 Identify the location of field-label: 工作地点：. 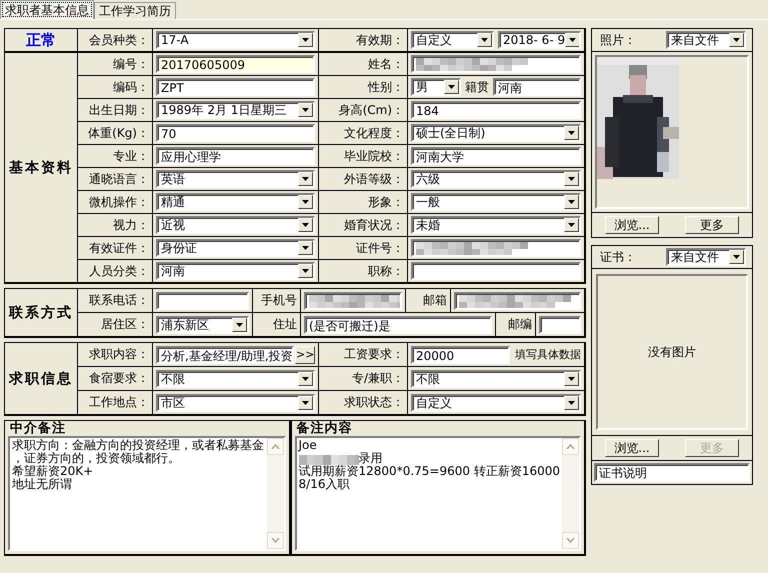
(119, 402).